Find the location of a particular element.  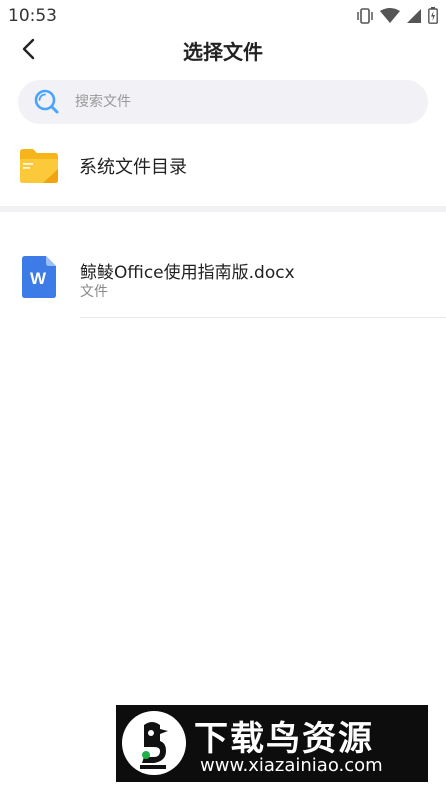

bird-logo-icon is located at coordinates (154, 743).